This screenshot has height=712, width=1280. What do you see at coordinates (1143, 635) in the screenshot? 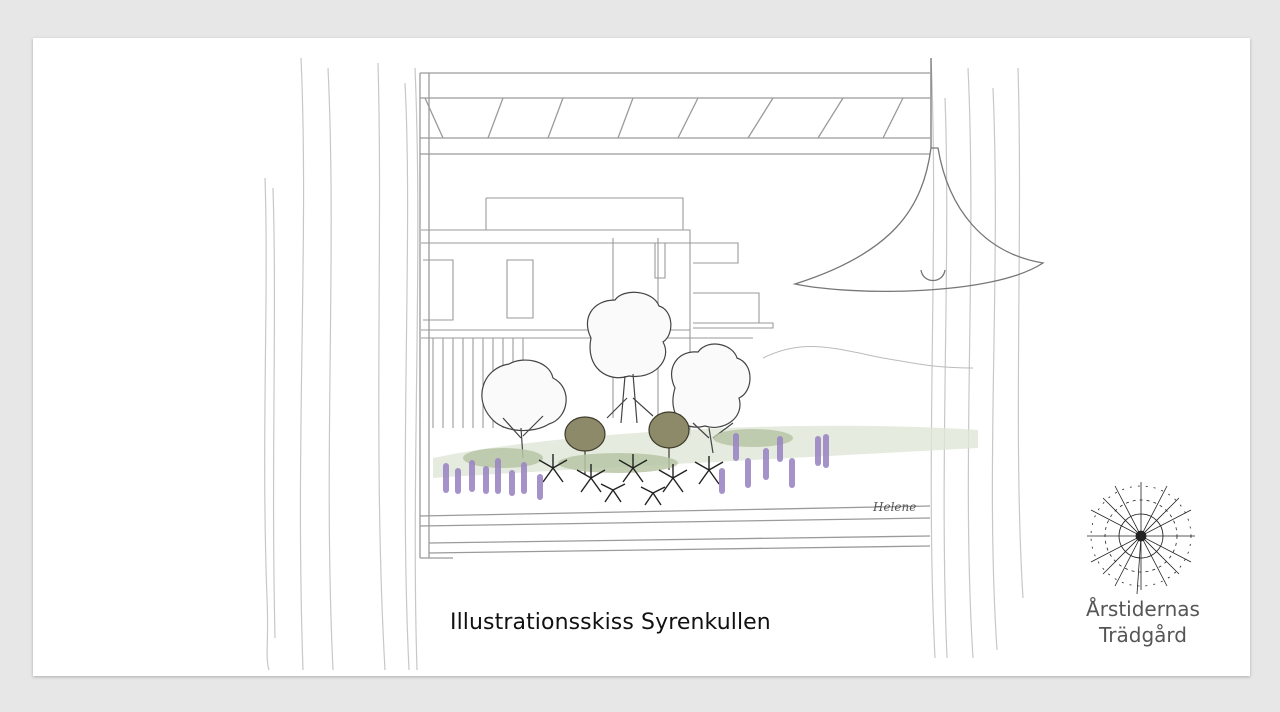
I see `brand-name-line2: Trädgård` at bounding box center [1143, 635].